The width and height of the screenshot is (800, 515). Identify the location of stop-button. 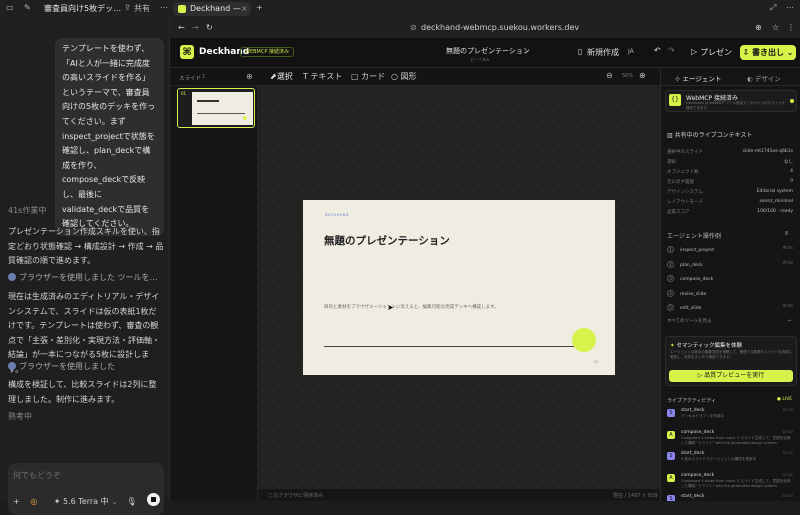
(153, 499).